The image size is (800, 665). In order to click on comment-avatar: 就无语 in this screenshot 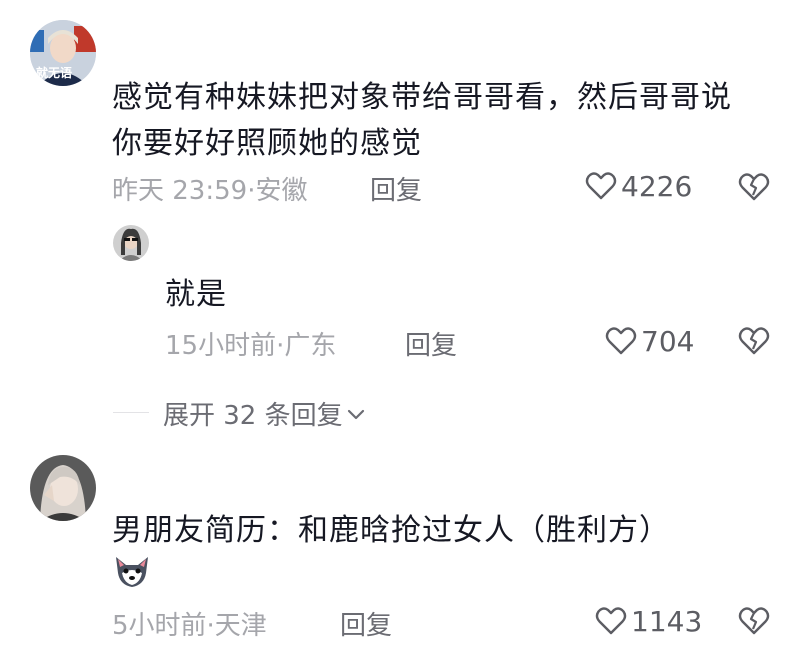, I will do `click(63, 53)`.